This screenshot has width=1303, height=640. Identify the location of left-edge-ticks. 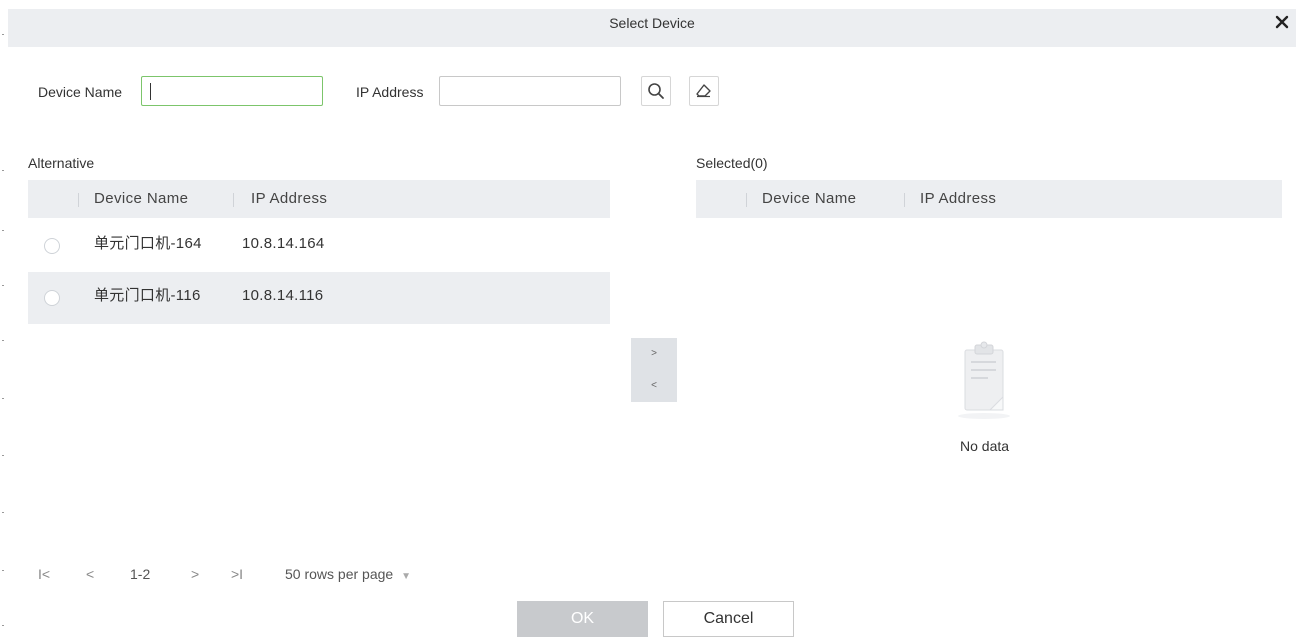
(4, 320).